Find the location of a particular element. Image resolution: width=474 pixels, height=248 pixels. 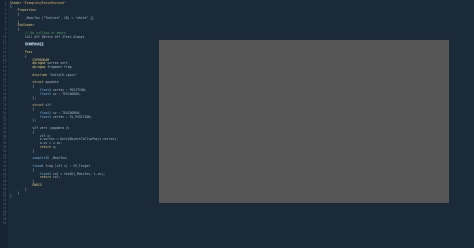

code-token: appdata is located at coordinates (51, 82).